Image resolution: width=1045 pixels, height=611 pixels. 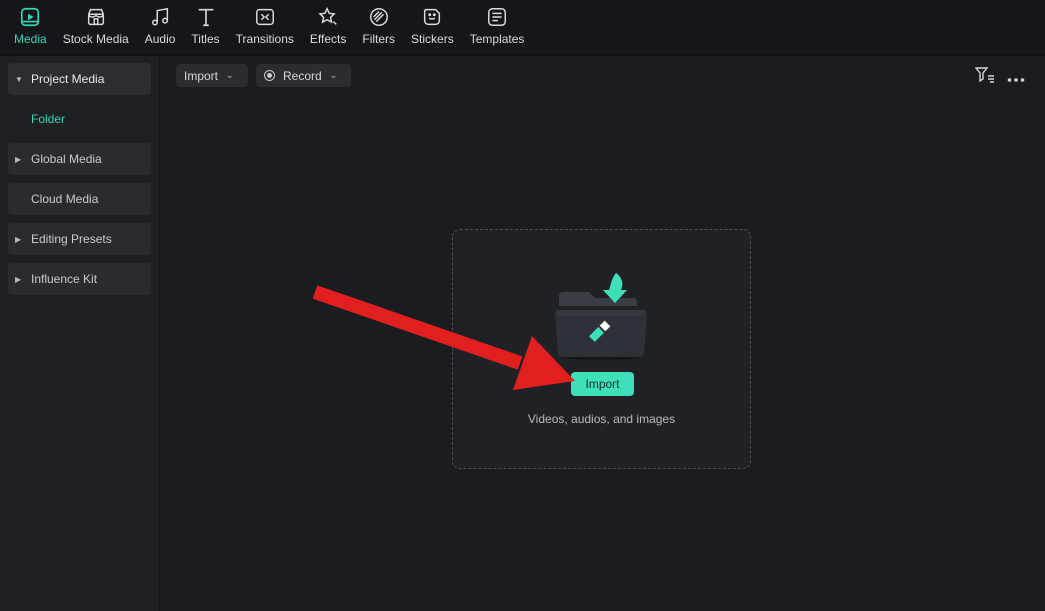 I want to click on sidebar-item-label: Cloud Media, so click(x=65, y=199).